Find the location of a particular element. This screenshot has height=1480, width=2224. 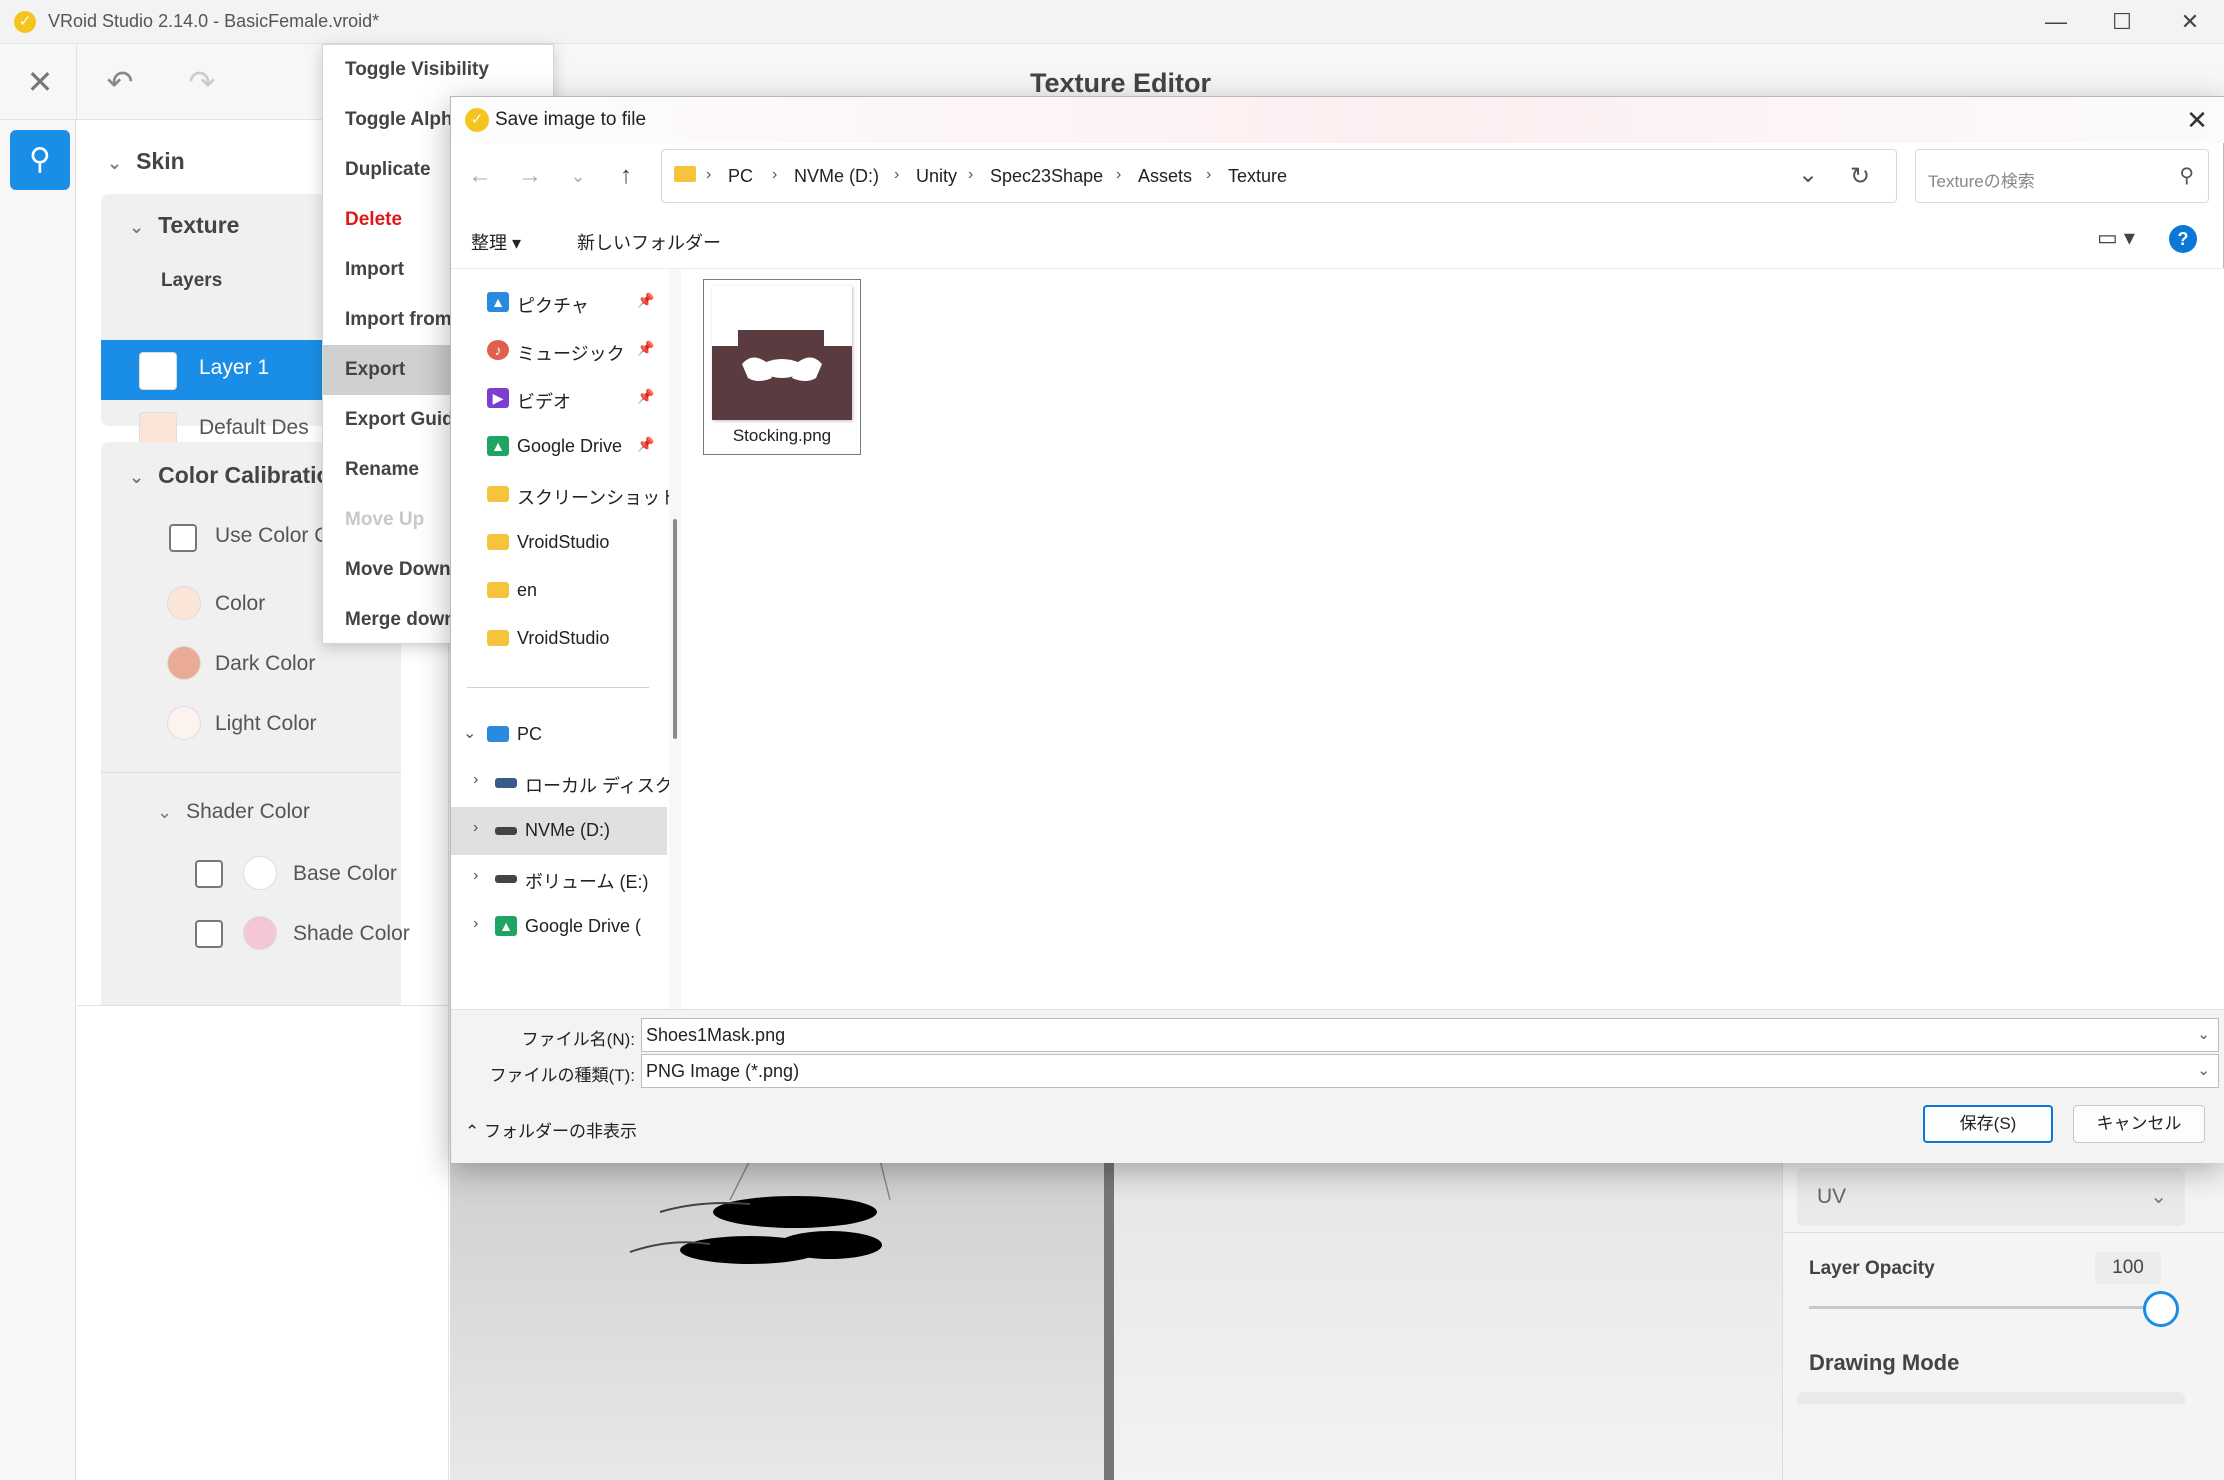

organize-button: 整理 ▾ is located at coordinates (496, 242).